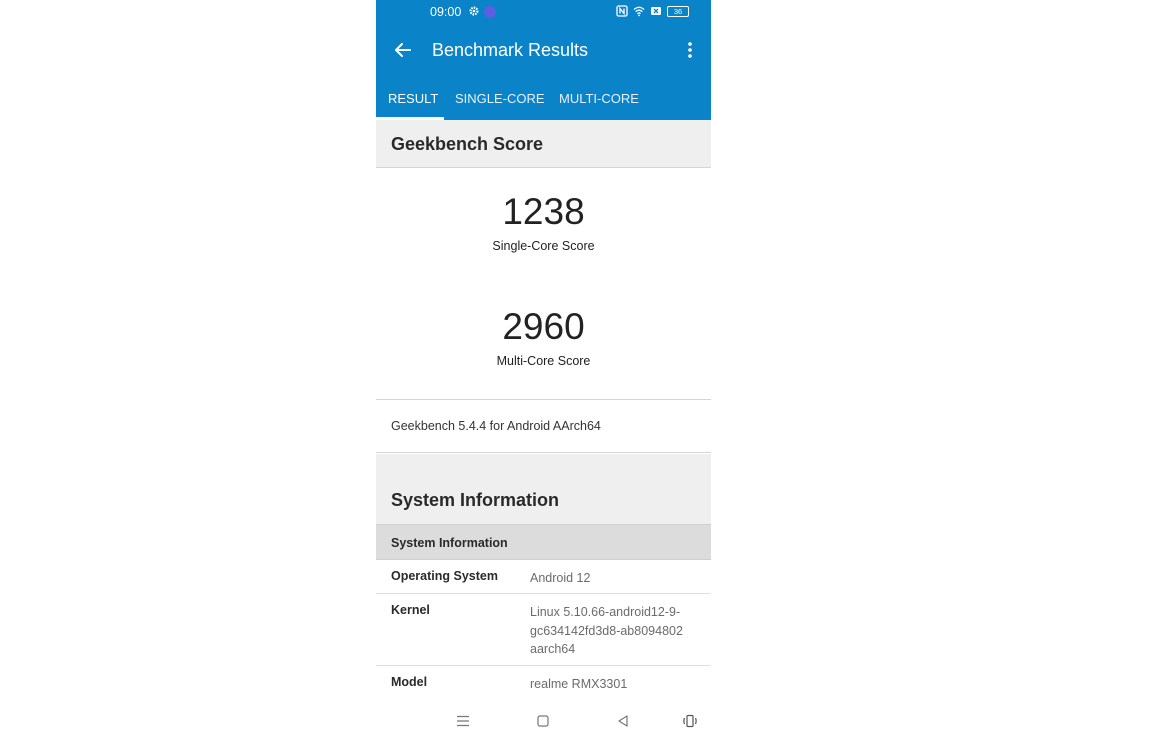  Describe the element at coordinates (410, 610) in the screenshot. I see `info-key: Kernel` at that location.